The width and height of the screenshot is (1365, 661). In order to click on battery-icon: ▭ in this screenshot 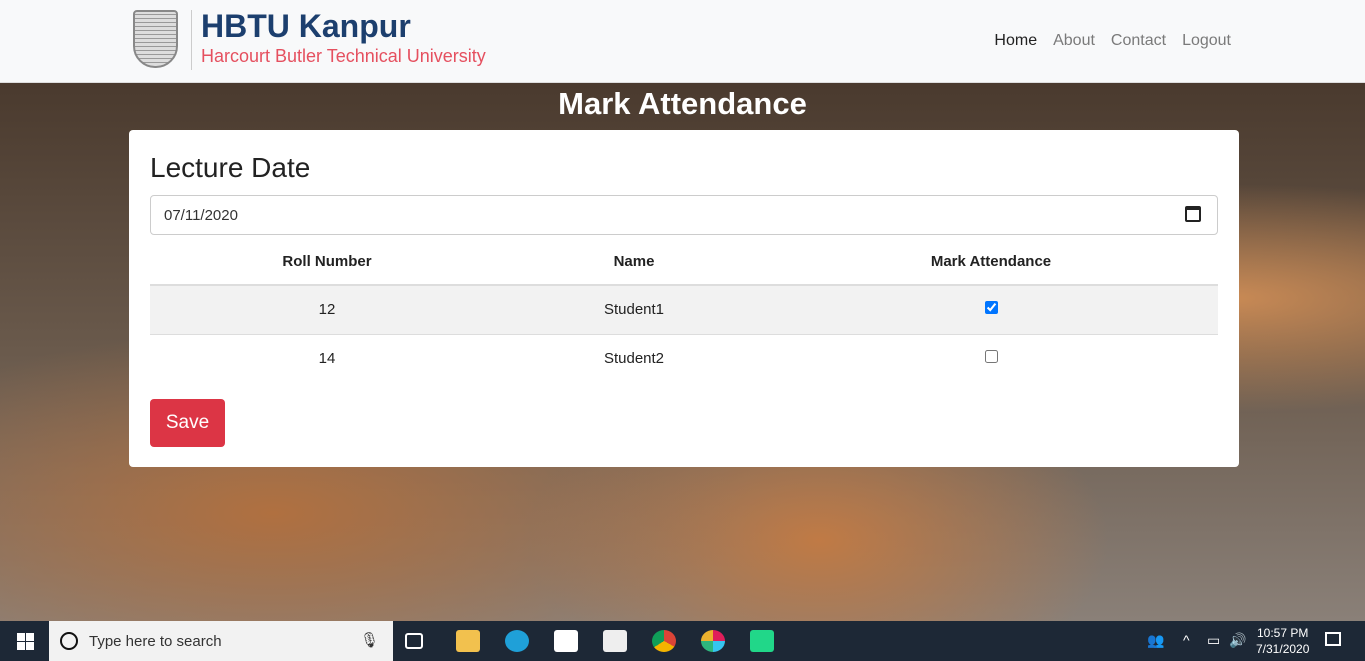, I will do `click(1213, 640)`.